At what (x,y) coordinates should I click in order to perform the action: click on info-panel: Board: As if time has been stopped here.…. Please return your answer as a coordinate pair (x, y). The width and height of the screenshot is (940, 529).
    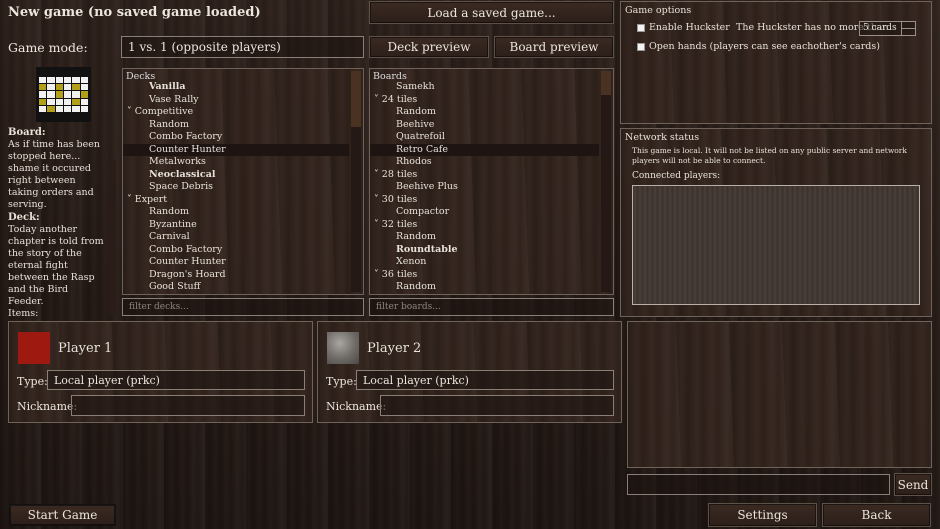
    Looking at the image, I should click on (57, 222).